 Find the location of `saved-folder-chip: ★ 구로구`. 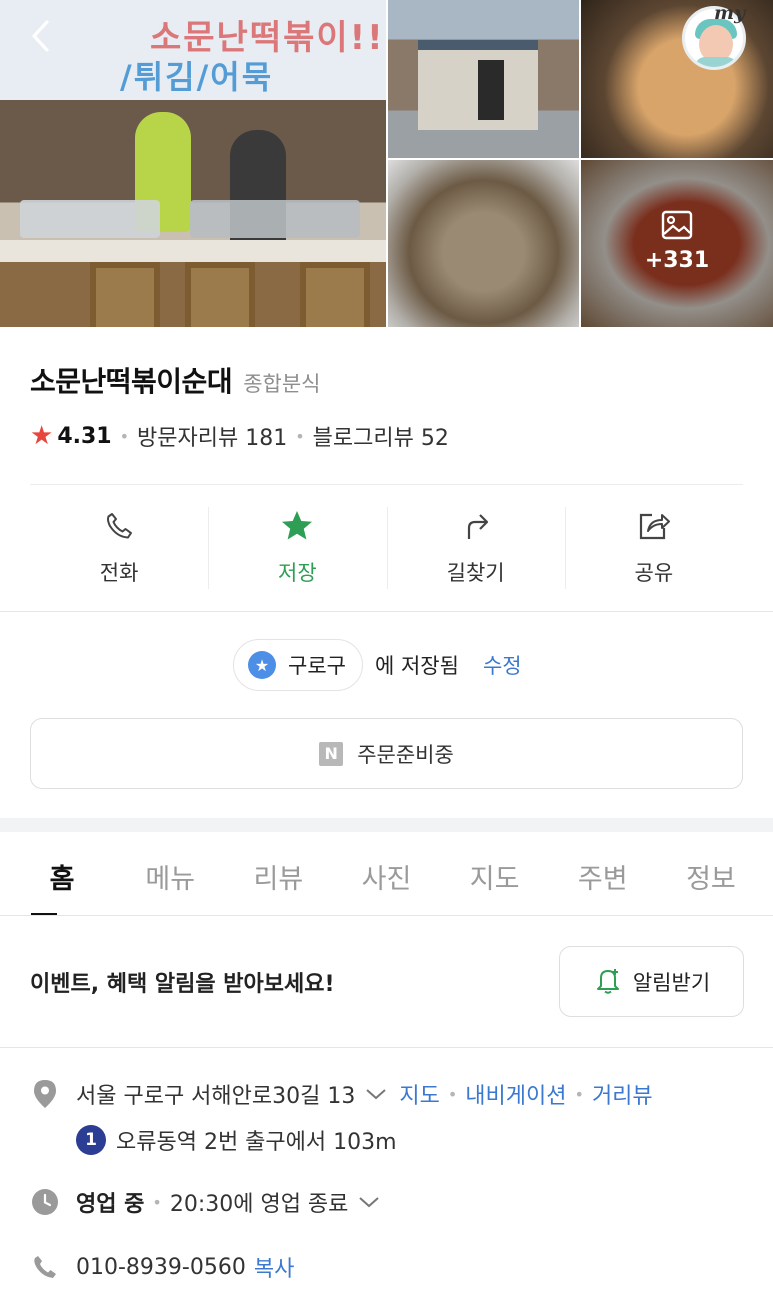

saved-folder-chip: ★ 구로구 is located at coordinates (298, 665).